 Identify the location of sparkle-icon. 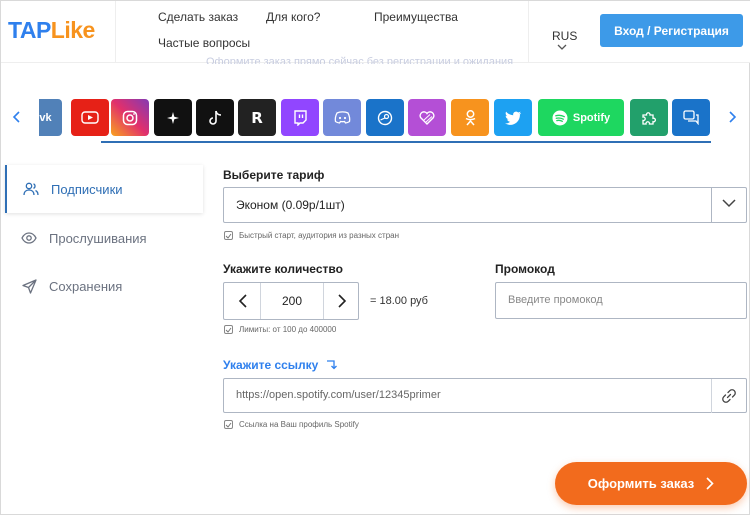
(173, 117).